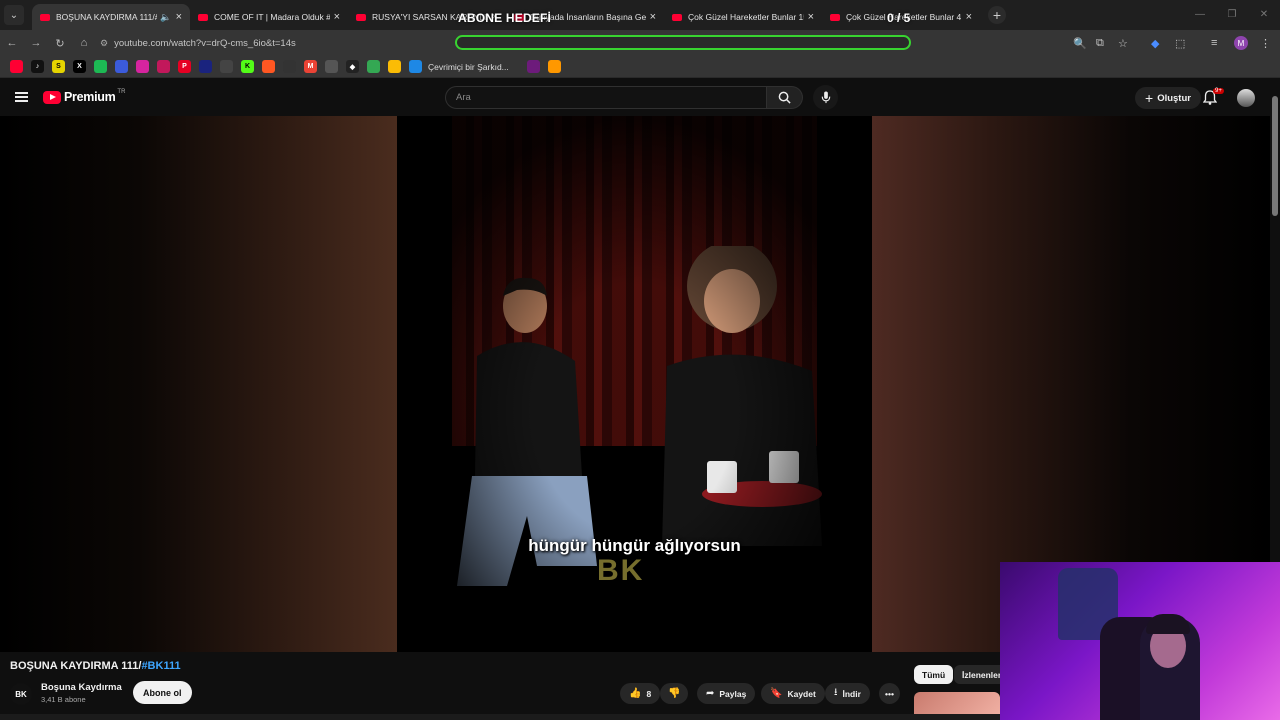  I want to click on site-info-icon: ⚙, so click(104, 43).